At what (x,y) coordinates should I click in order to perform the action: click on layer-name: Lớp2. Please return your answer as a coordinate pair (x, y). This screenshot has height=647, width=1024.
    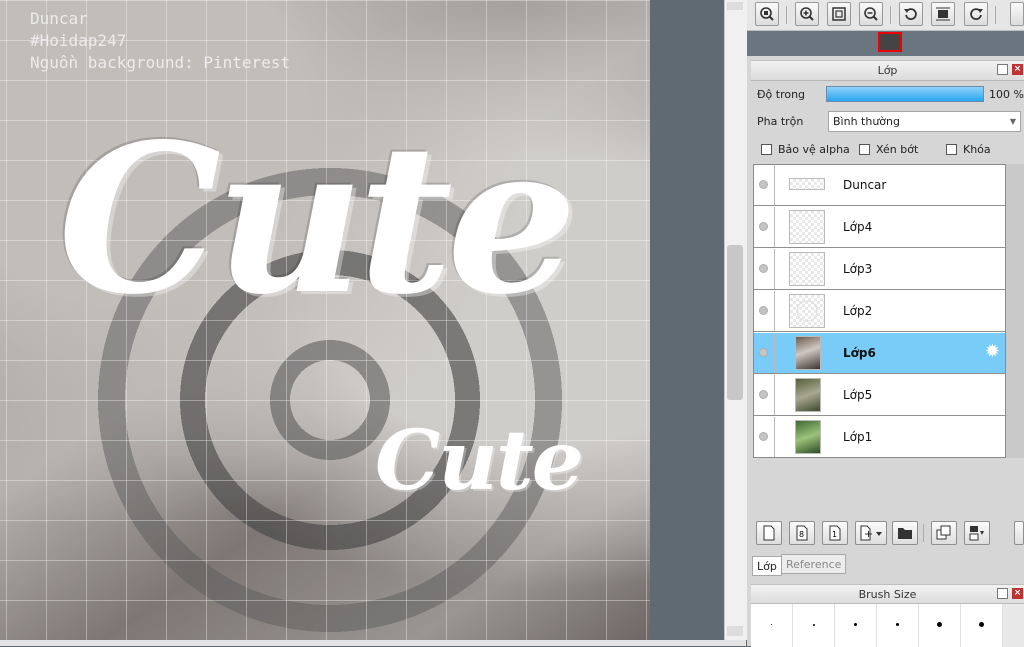
    Looking at the image, I should click on (858, 311).